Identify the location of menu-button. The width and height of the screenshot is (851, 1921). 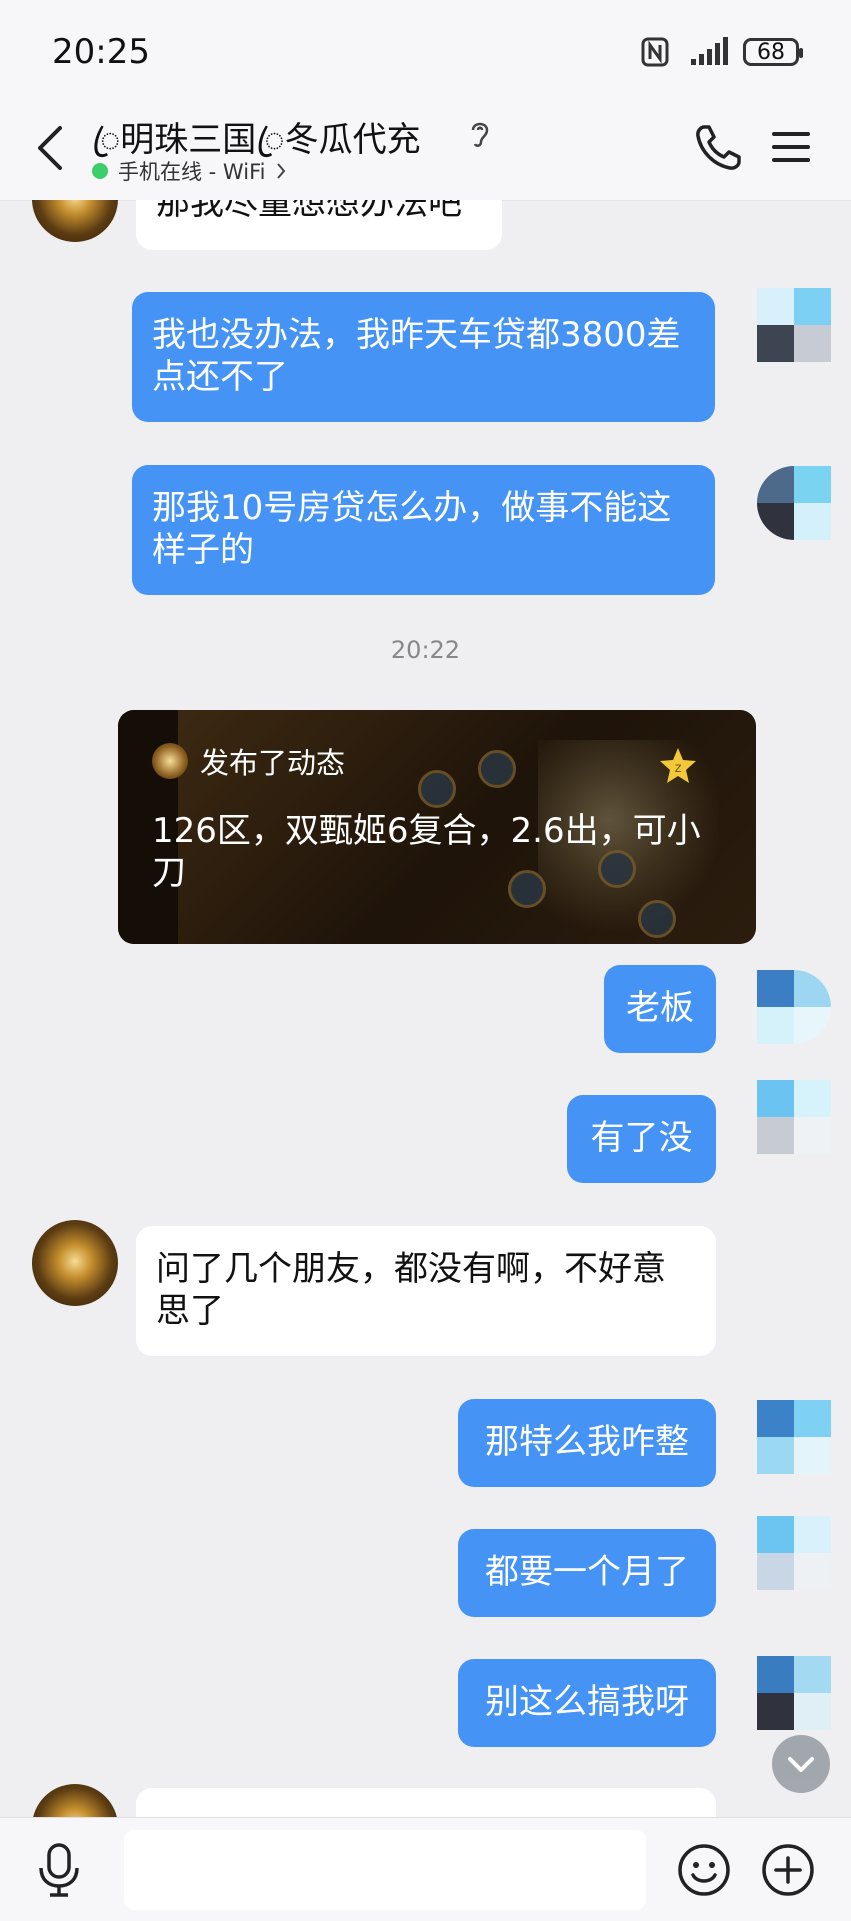
(791, 147).